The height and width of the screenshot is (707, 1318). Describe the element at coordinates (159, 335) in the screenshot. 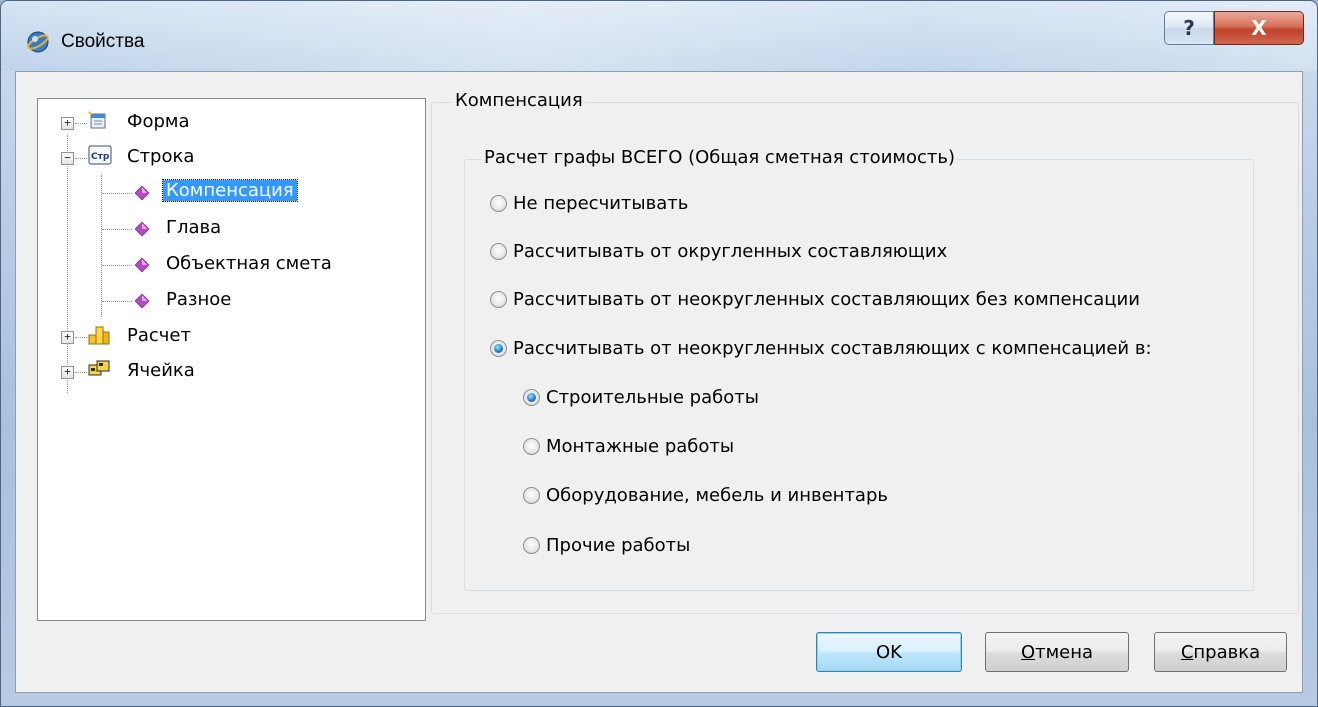

I see `tree-item-label: Расчет` at that location.